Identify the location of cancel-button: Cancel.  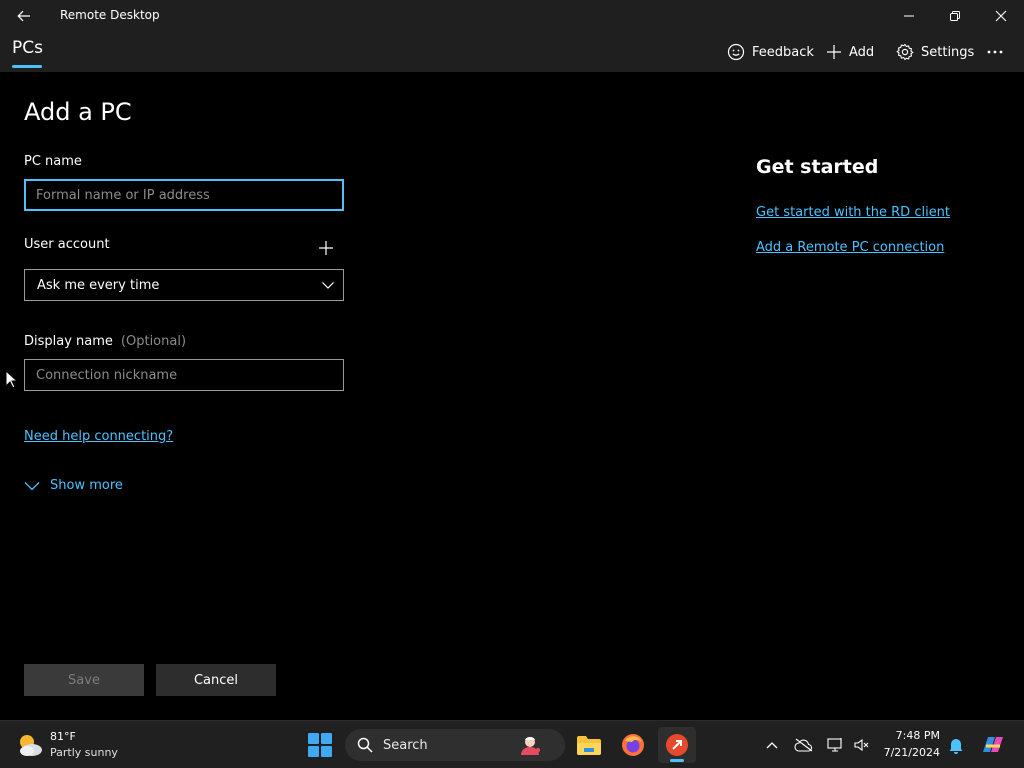
(216, 680).